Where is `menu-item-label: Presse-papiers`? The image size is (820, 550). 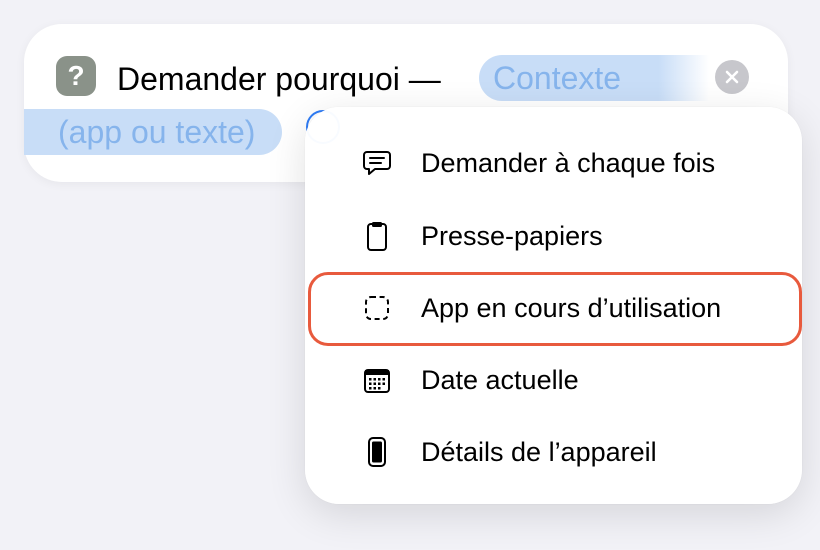
menu-item-label: Presse-papiers is located at coordinates (512, 236).